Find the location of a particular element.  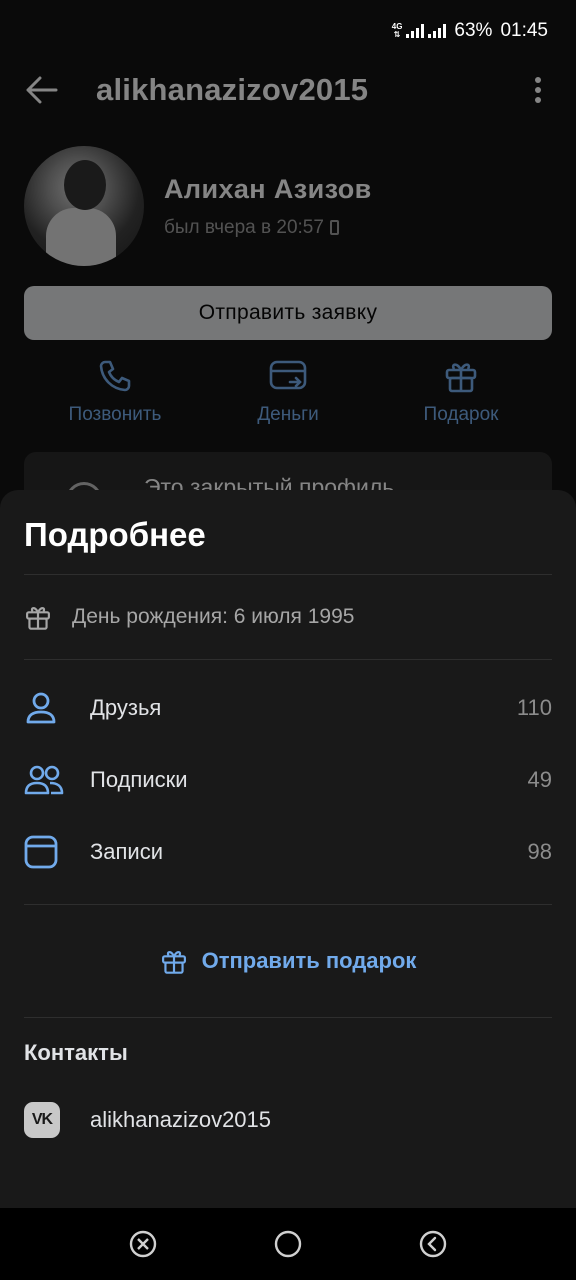

users-icon is located at coordinates (45, 780).